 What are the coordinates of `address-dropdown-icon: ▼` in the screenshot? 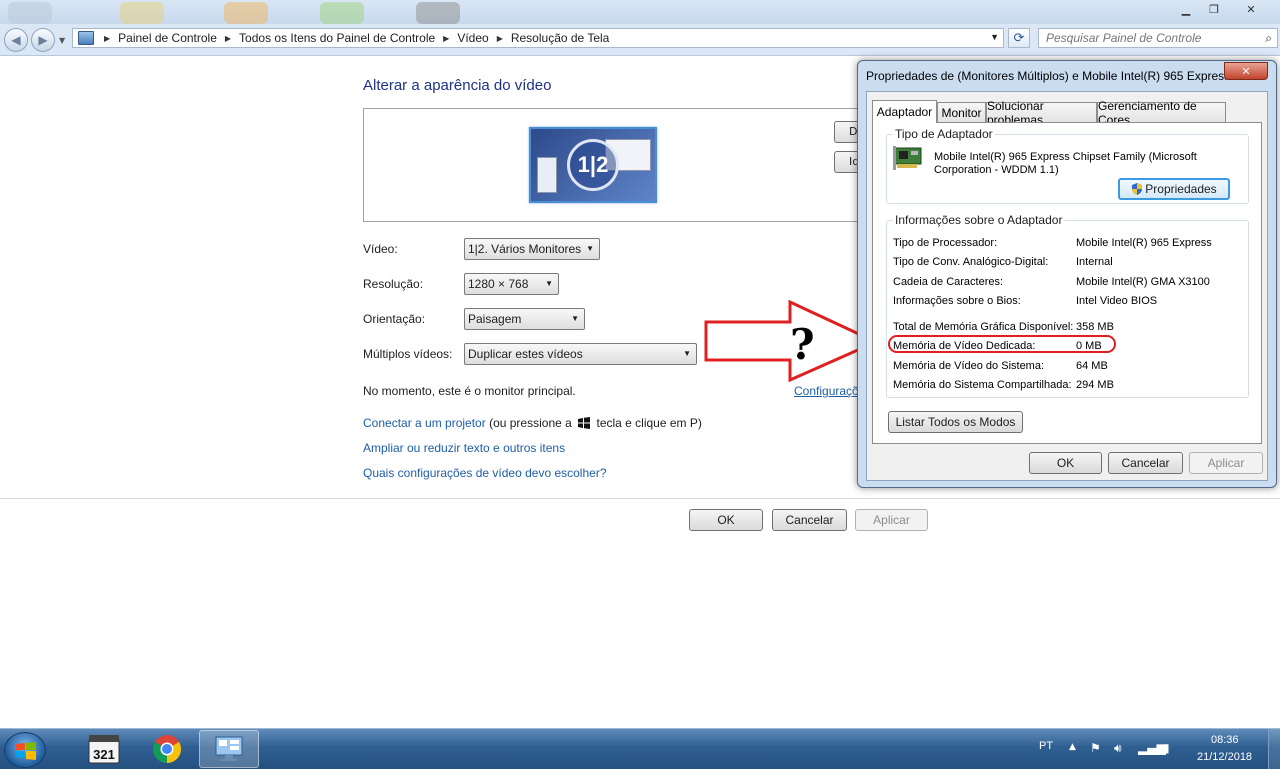 It's located at (994, 37).